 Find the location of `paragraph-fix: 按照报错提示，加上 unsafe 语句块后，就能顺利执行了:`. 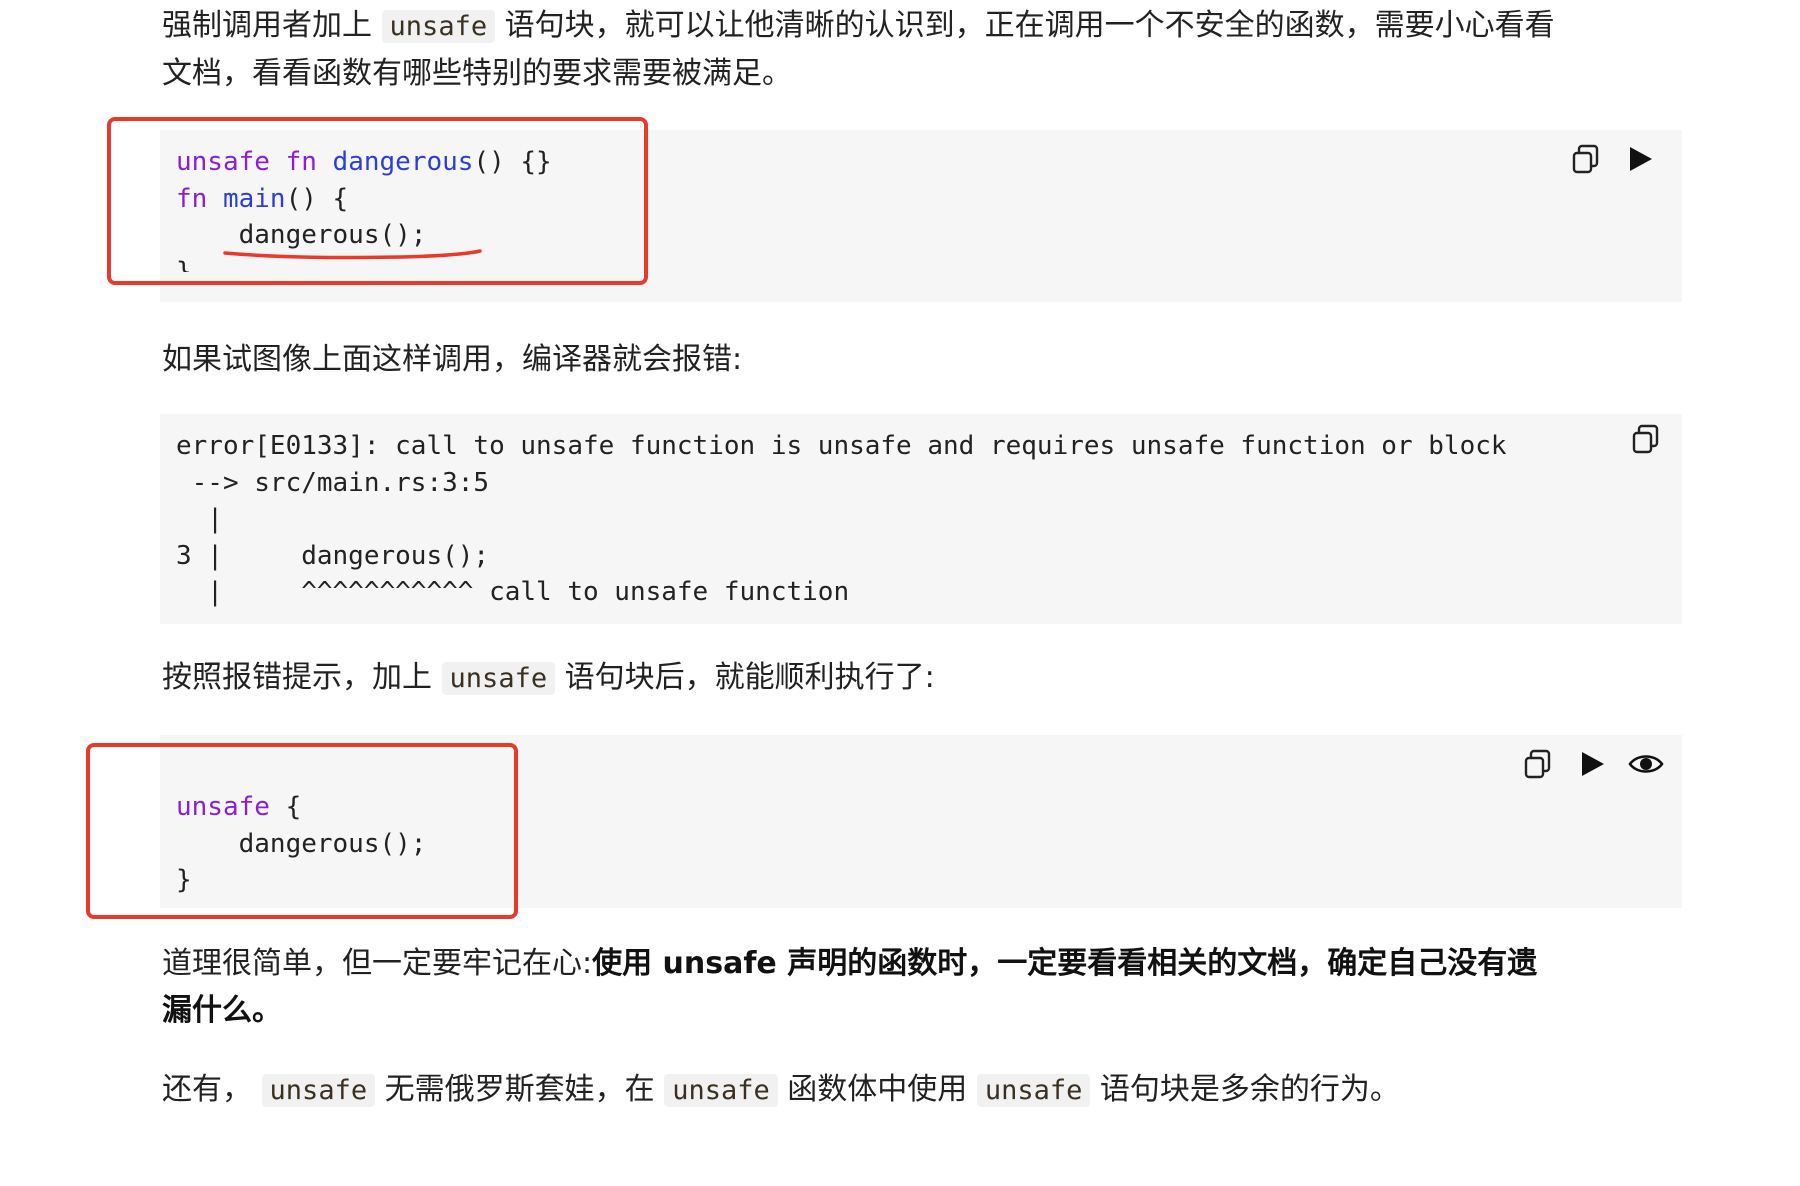

paragraph-fix: 按照报错提示，加上 unsafe 语句块后，就能顺利执行了: is located at coordinates (922, 678).